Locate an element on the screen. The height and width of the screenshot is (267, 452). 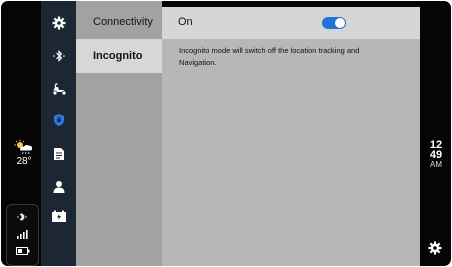
incognito-setting-row: On is located at coordinates (291, 23).